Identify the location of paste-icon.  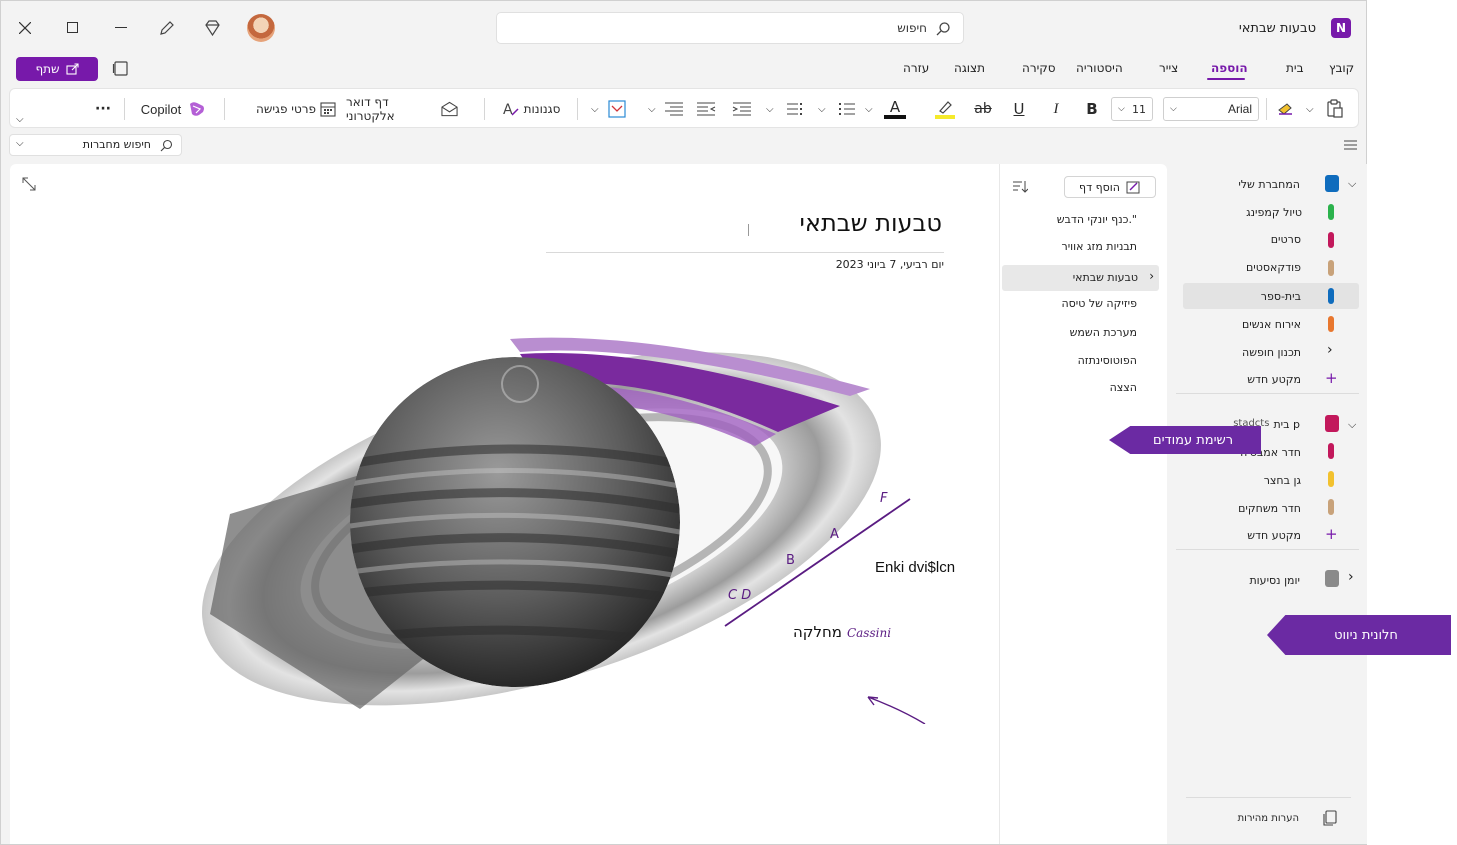
(1335, 109).